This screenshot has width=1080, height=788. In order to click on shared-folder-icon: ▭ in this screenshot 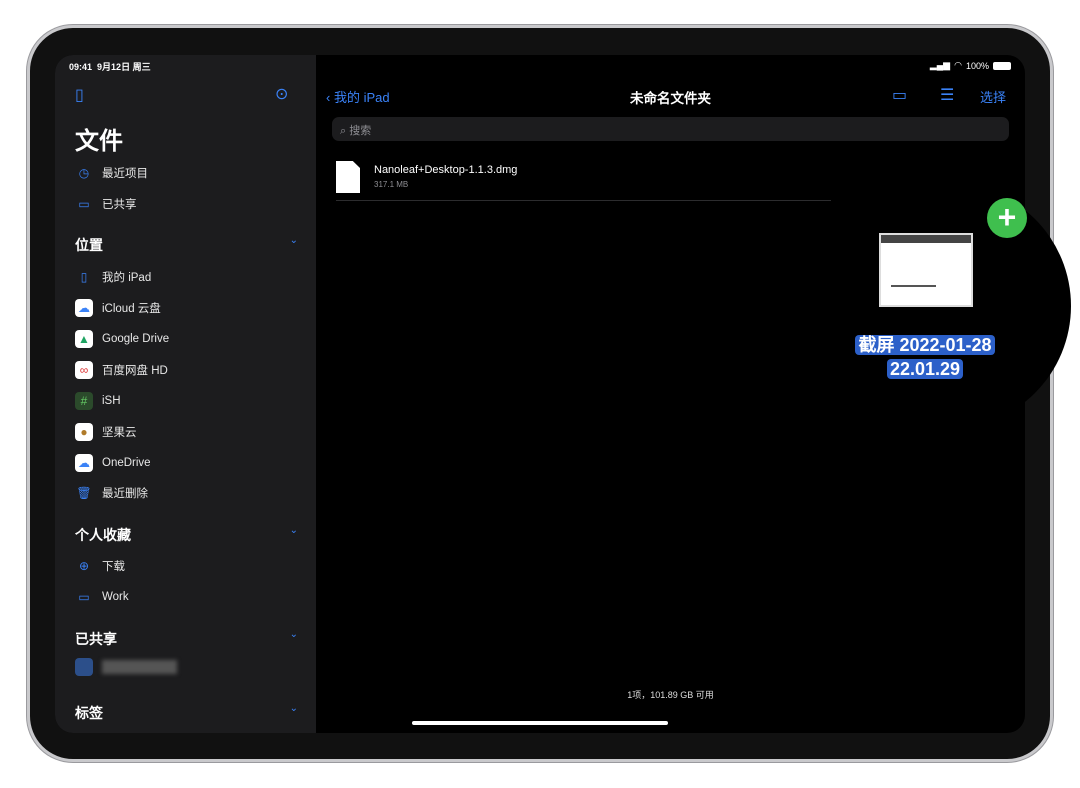, I will do `click(84, 204)`.